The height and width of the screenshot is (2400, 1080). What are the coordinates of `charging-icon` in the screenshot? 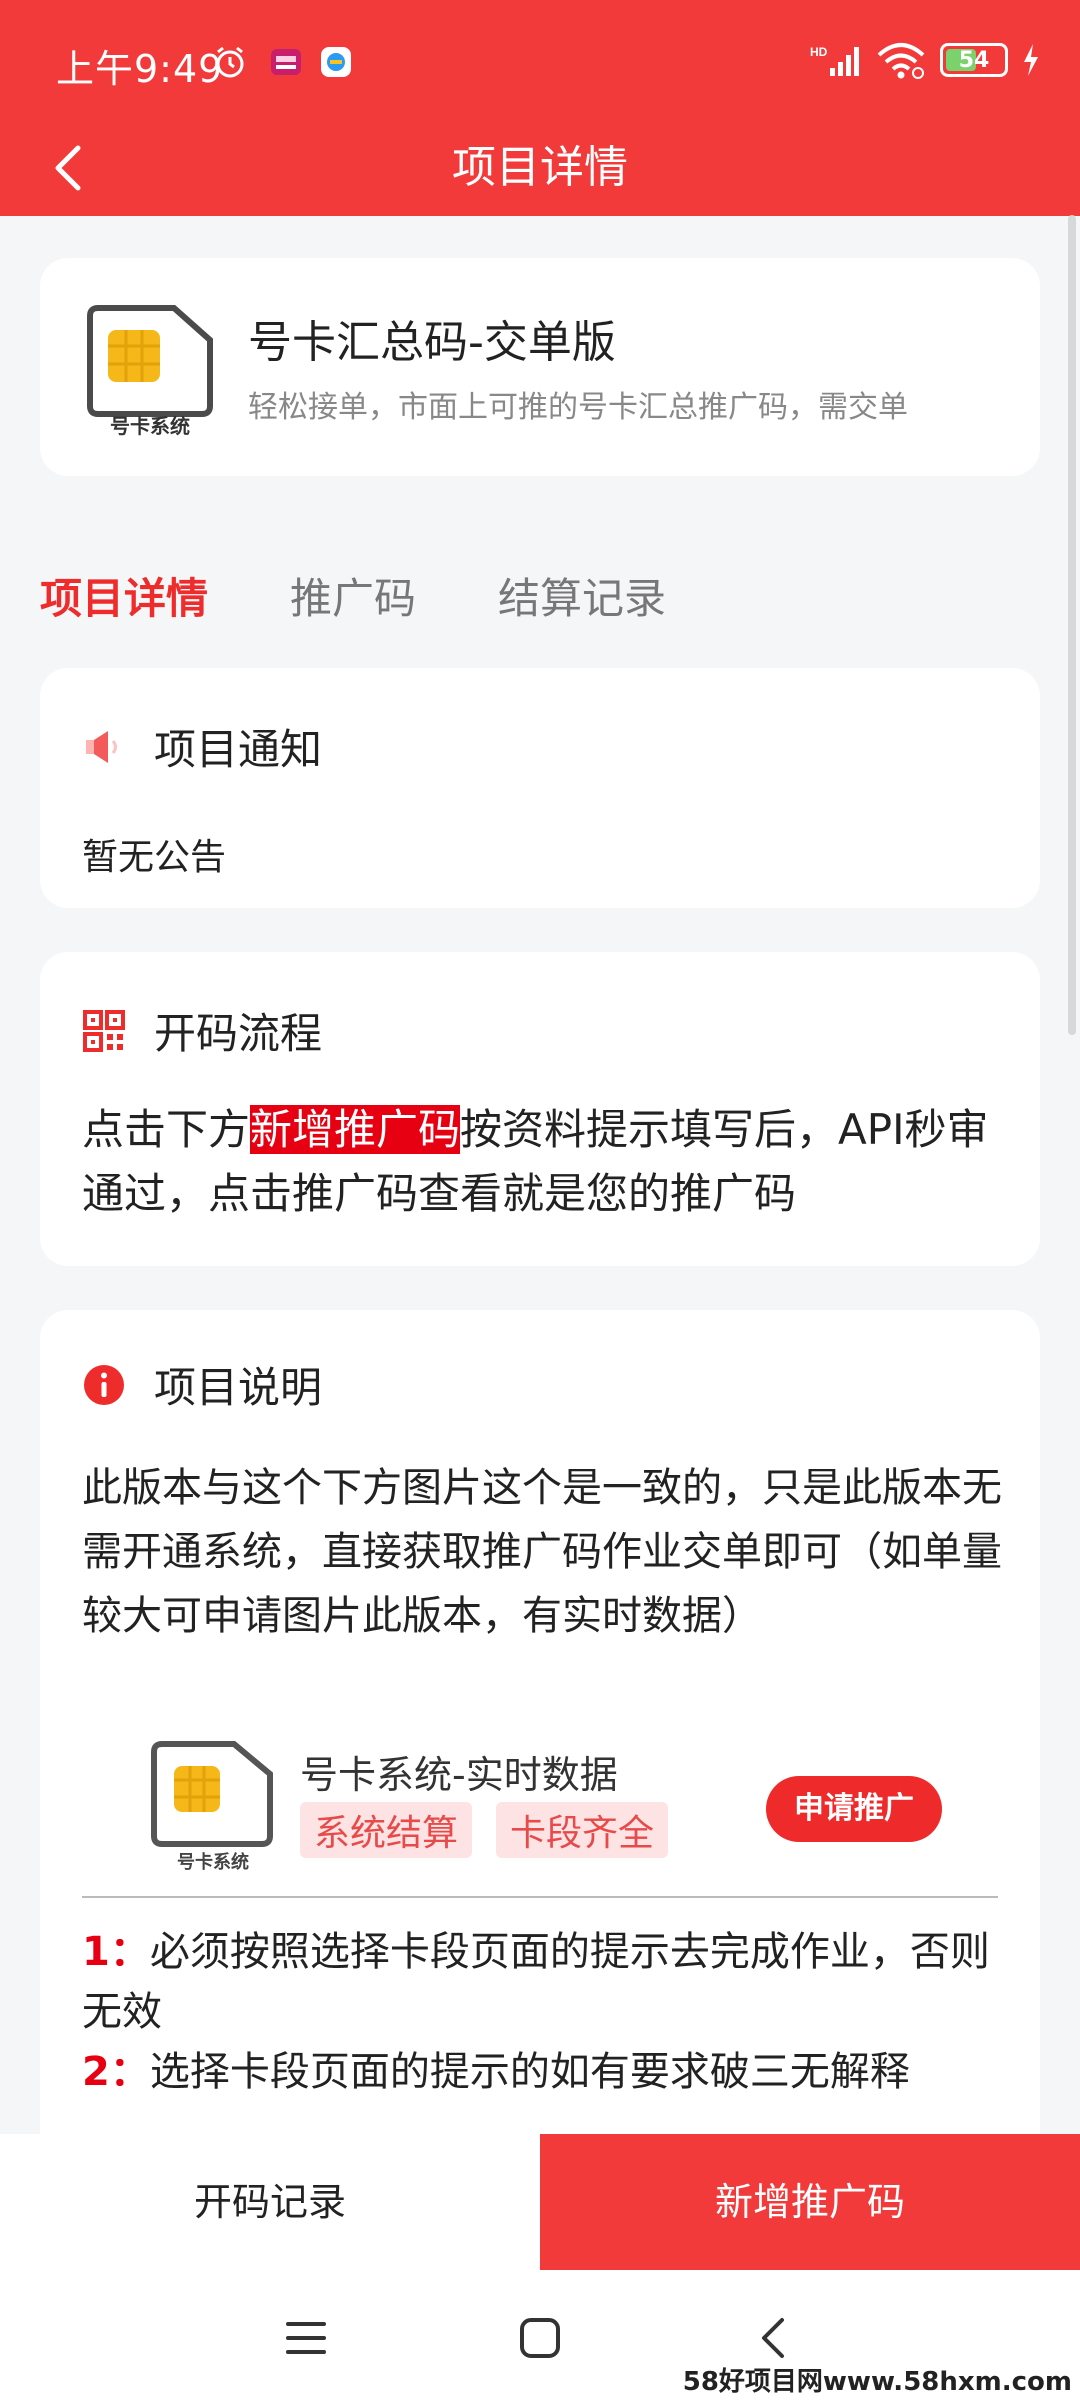 It's located at (1031, 60).